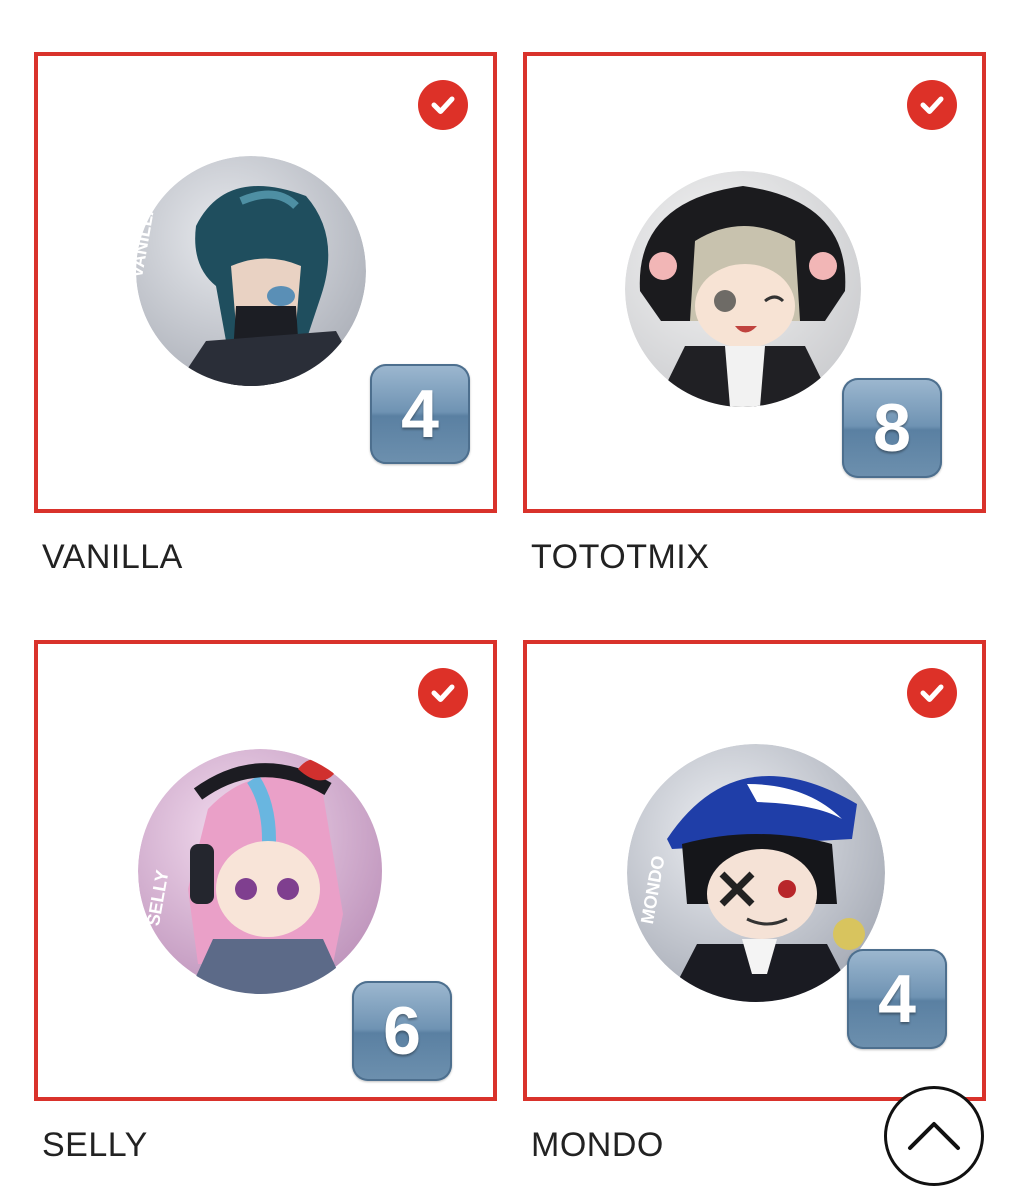 Image resolution: width=1019 pixels, height=1200 pixels. I want to click on count-badge: 6, so click(402, 1031).